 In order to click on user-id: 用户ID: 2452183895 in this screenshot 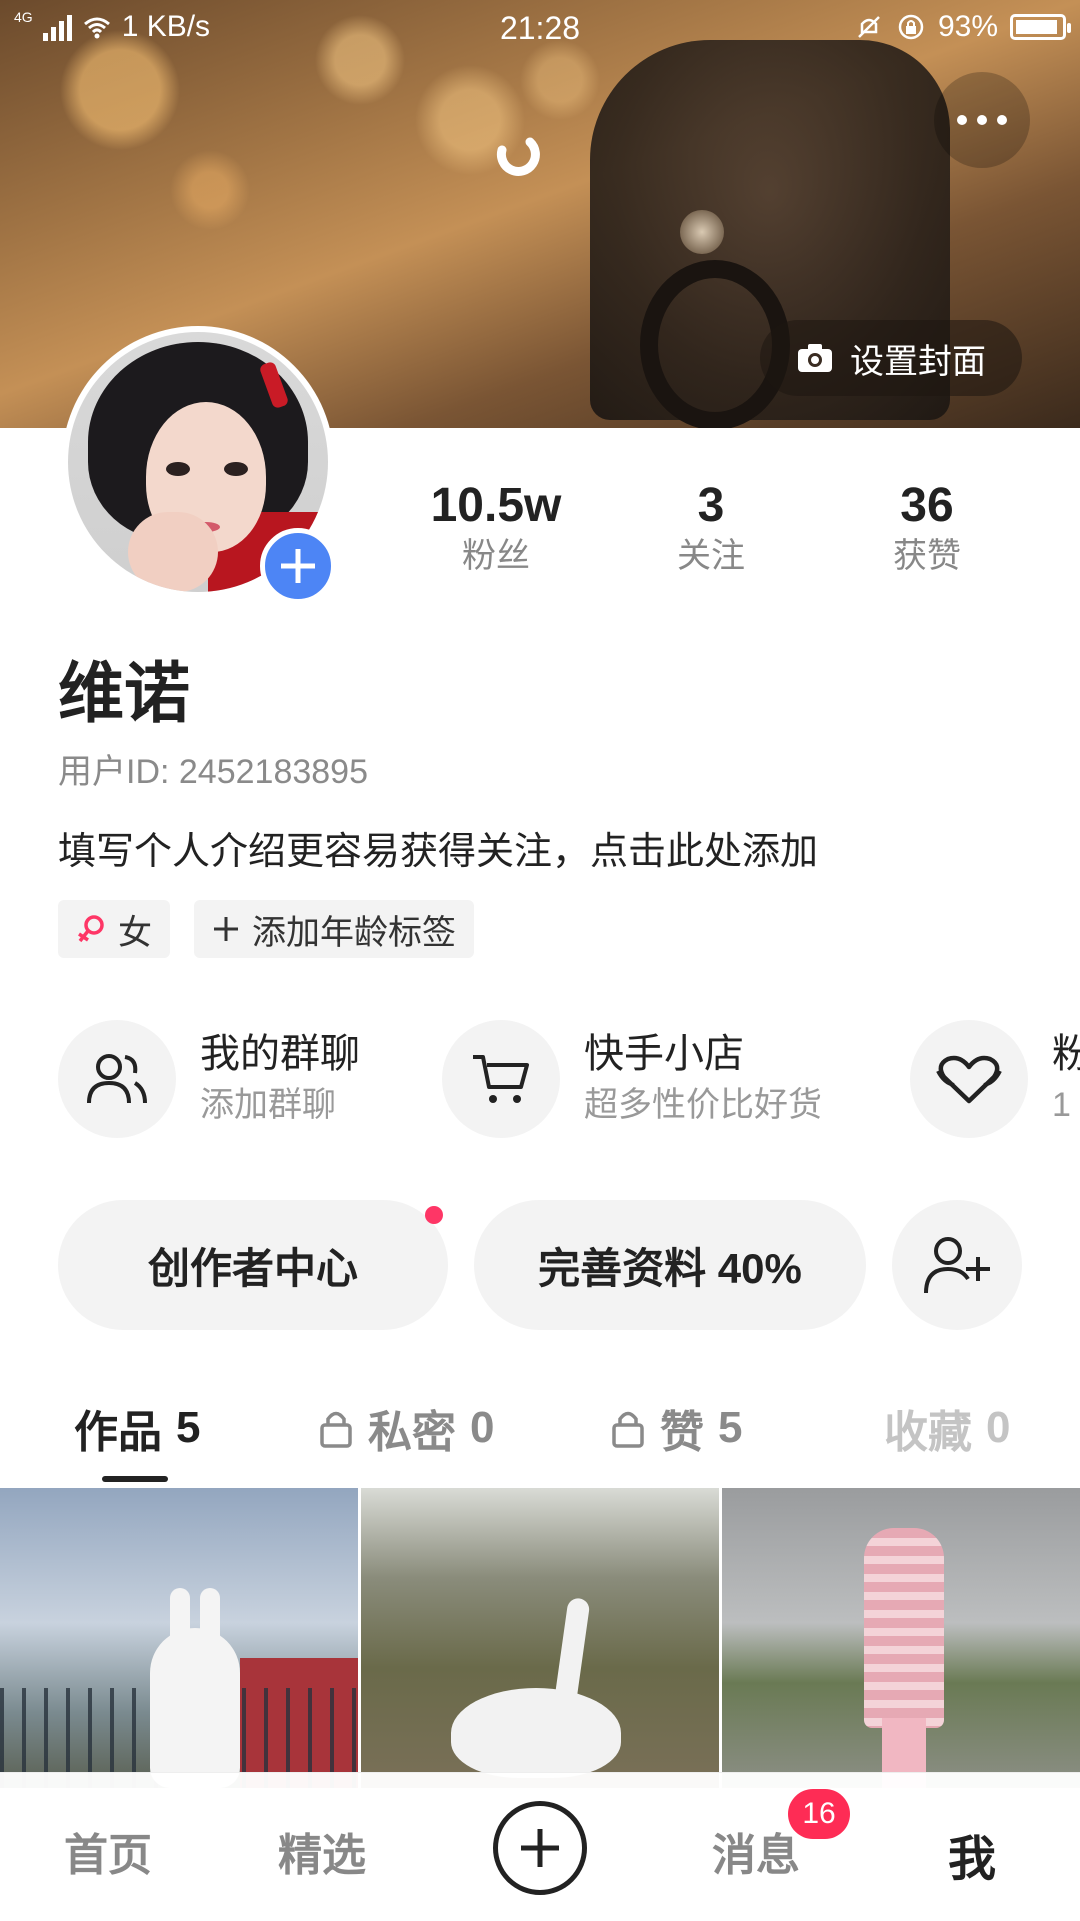, I will do `click(213, 768)`.